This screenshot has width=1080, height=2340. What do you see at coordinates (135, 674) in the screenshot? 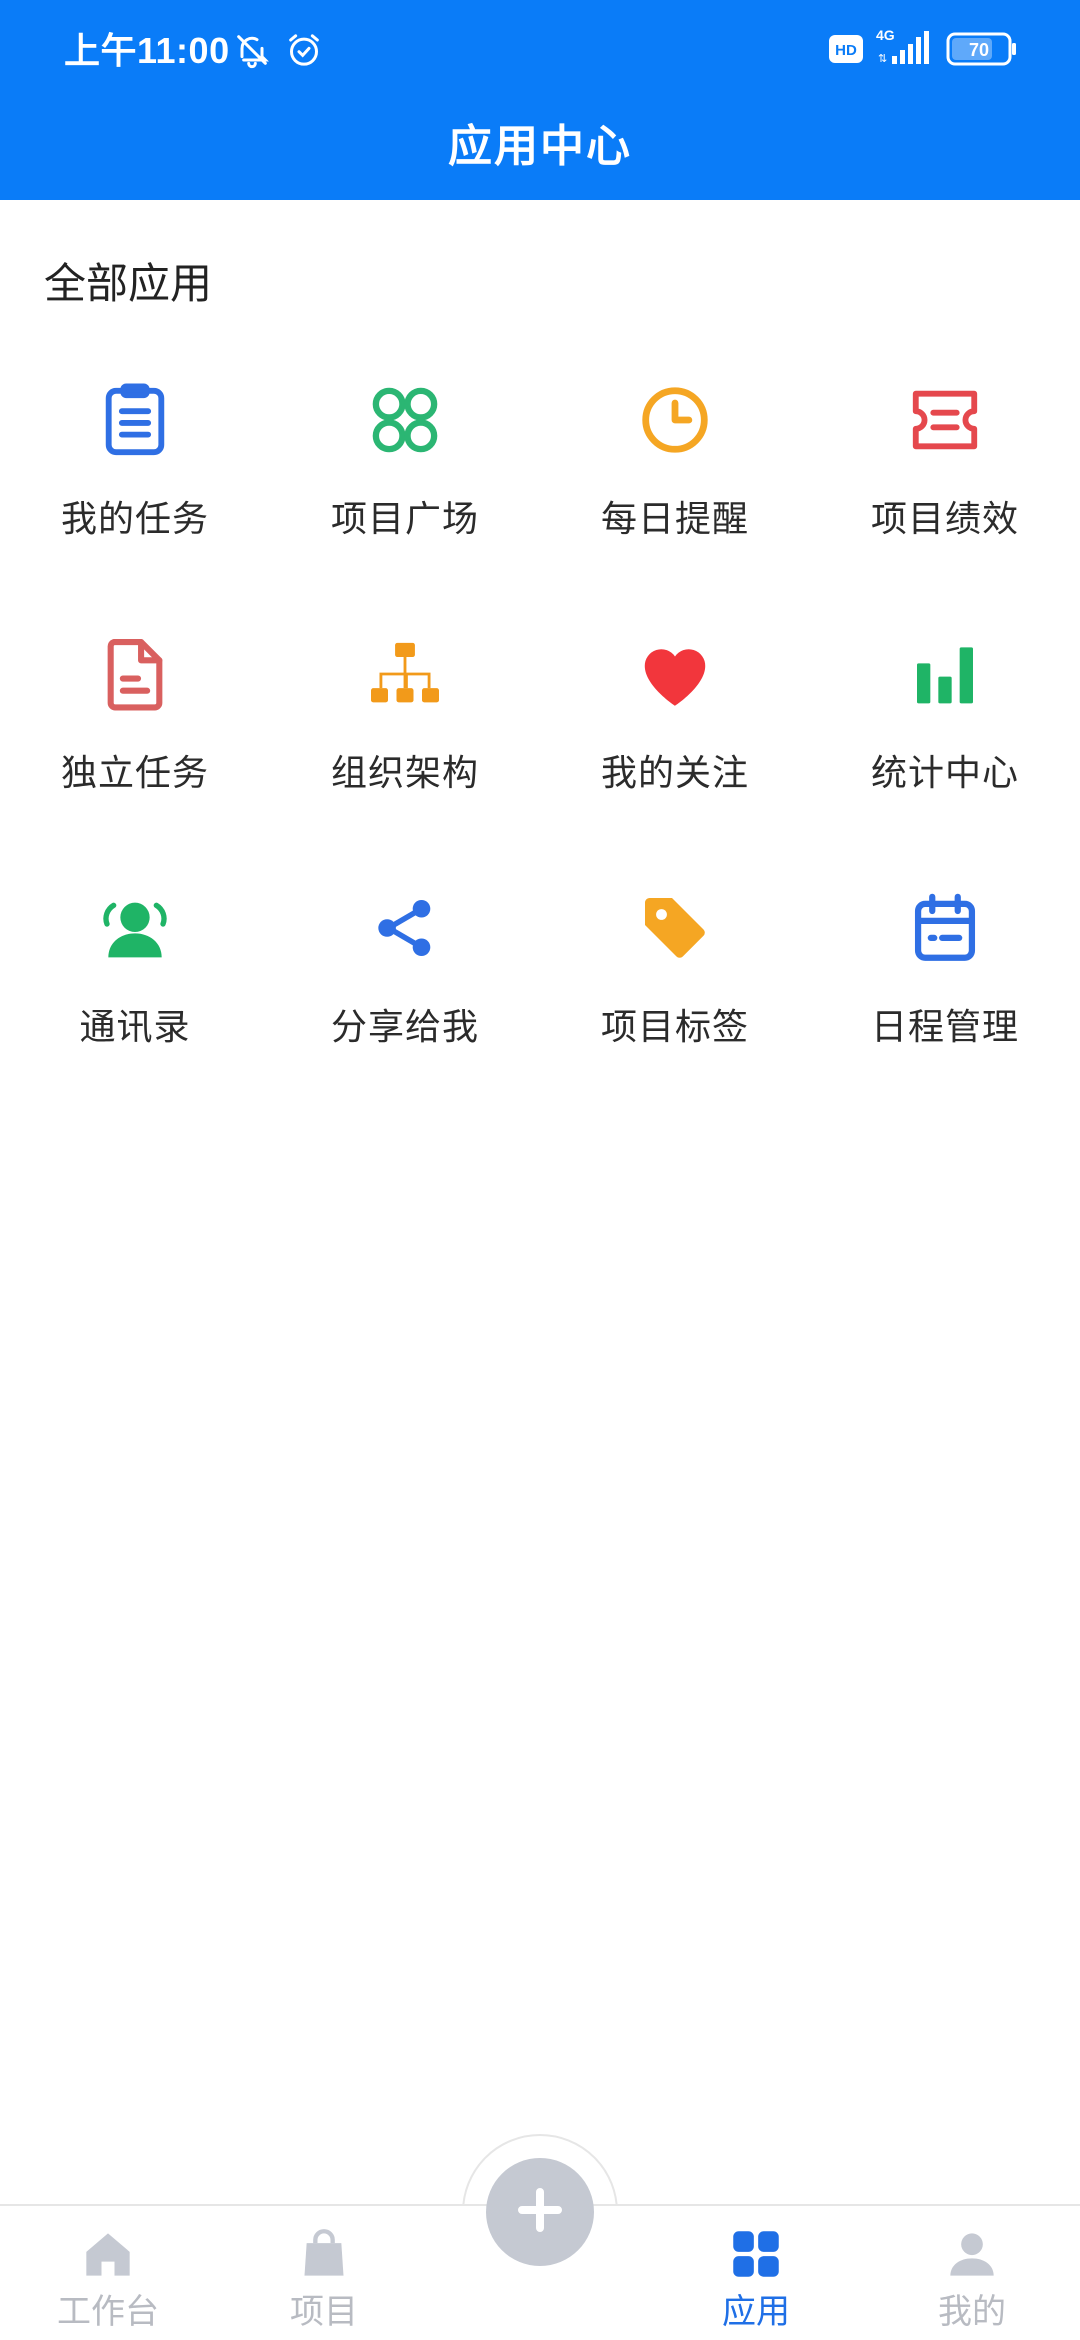
I see `document-icon` at bounding box center [135, 674].